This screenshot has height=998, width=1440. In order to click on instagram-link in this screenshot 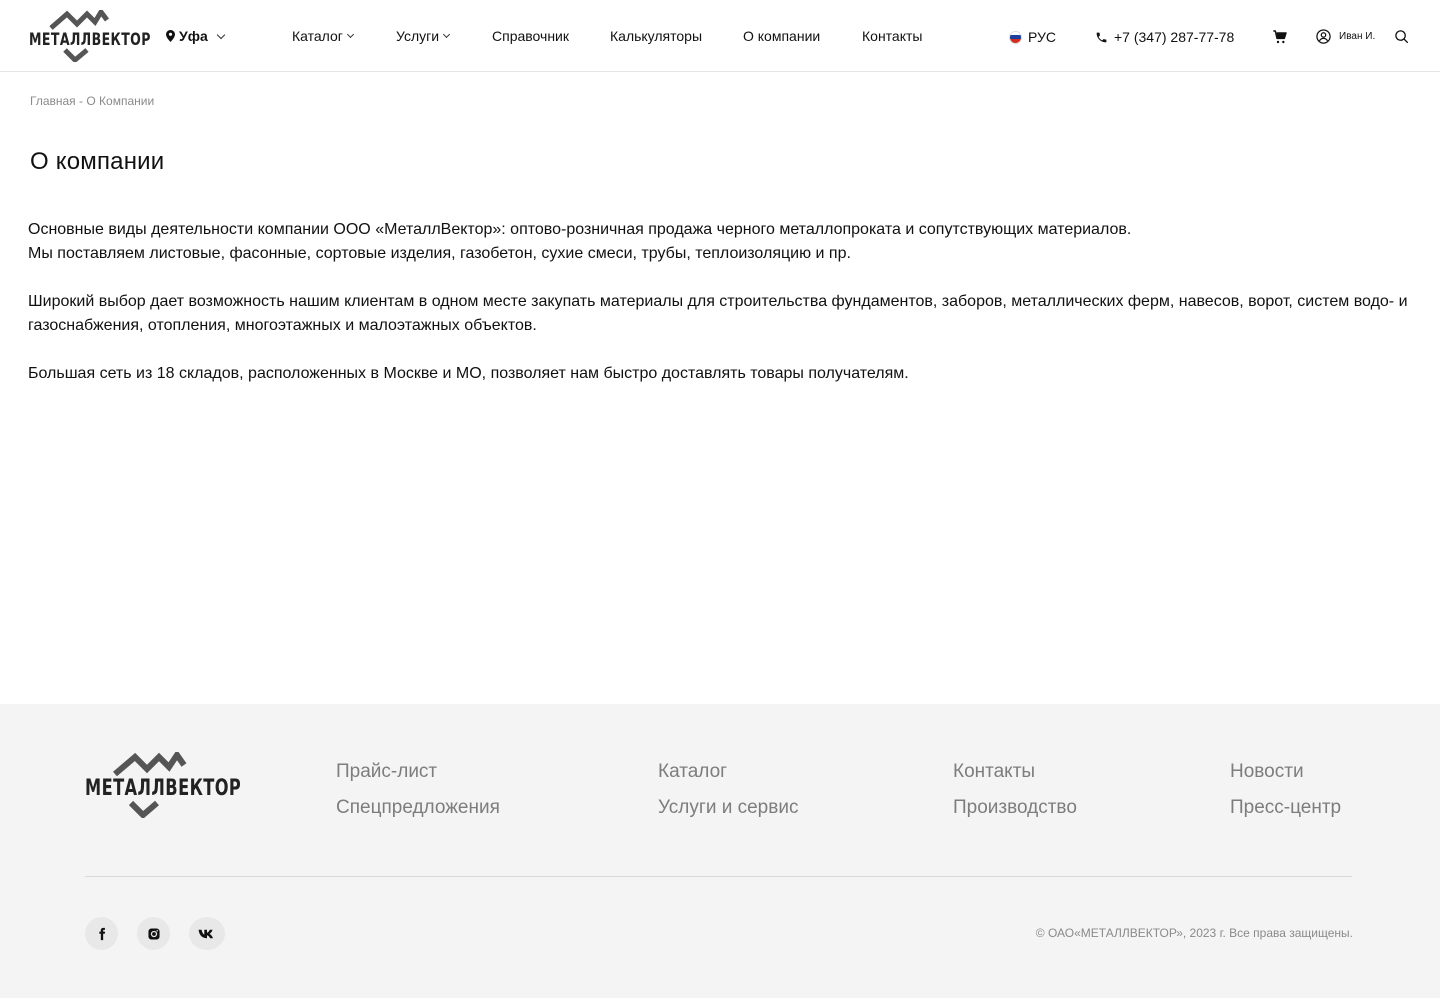, I will do `click(153, 933)`.